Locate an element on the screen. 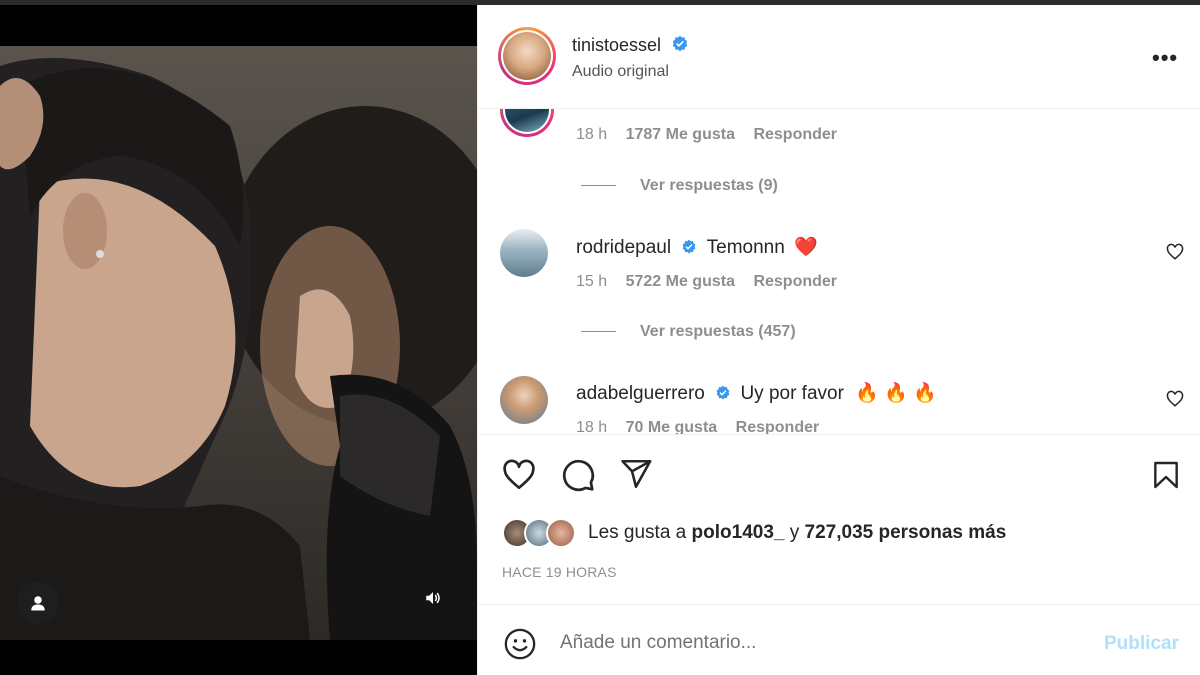  post-timestamp: HACE 19 HORAS is located at coordinates (559, 572).